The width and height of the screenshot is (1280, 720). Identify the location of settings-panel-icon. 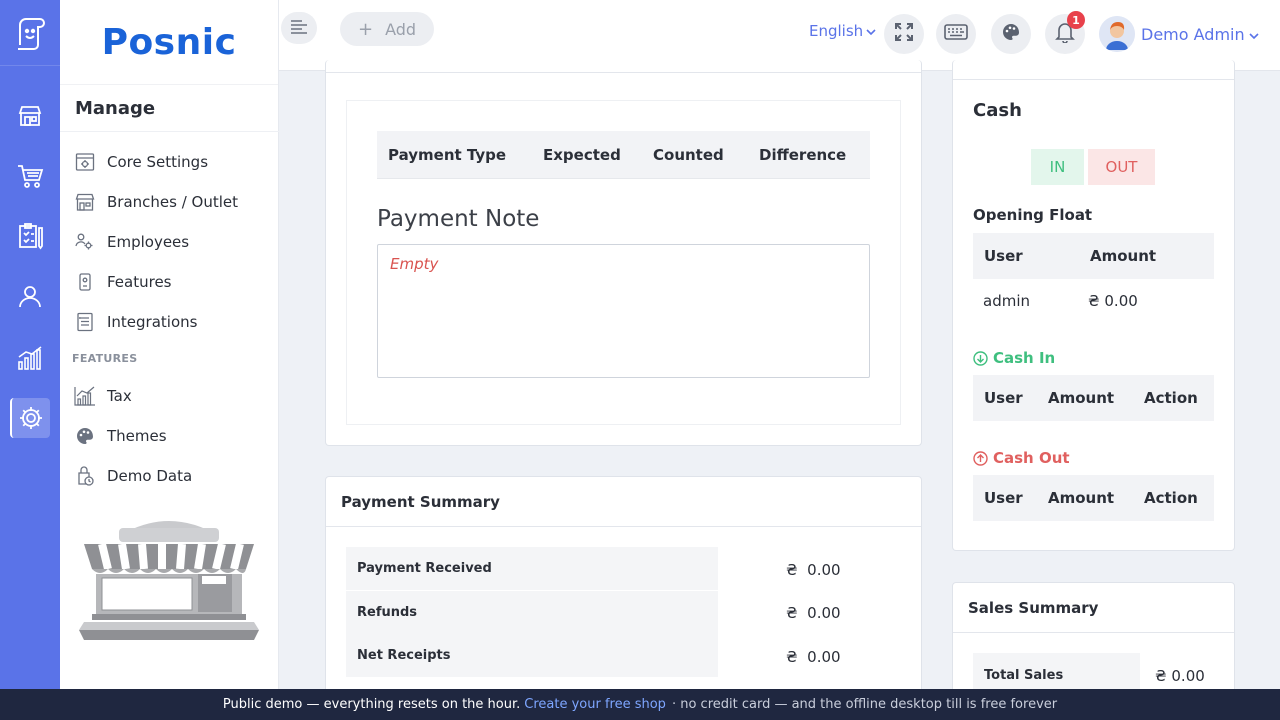
(85, 162).